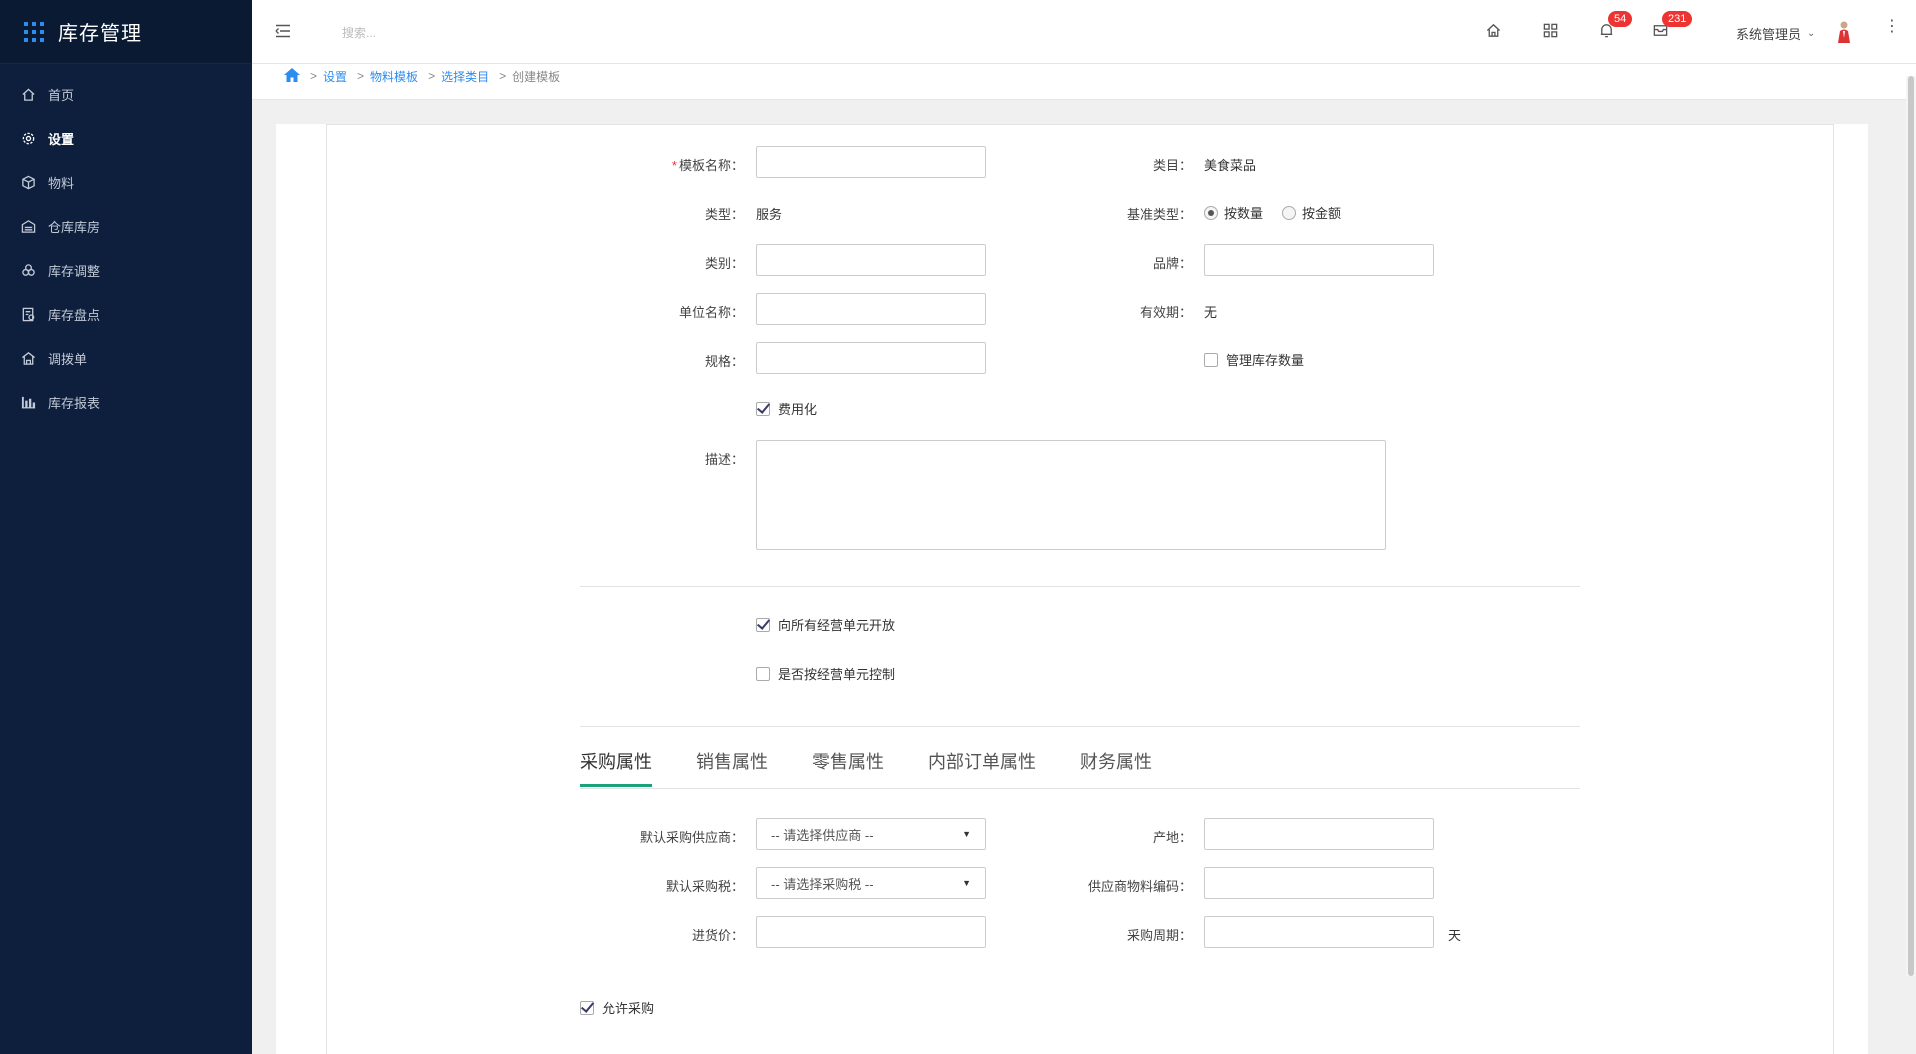 Image resolution: width=1916 pixels, height=1054 pixels. I want to click on caret-down-icon: ▼, so click(966, 834).